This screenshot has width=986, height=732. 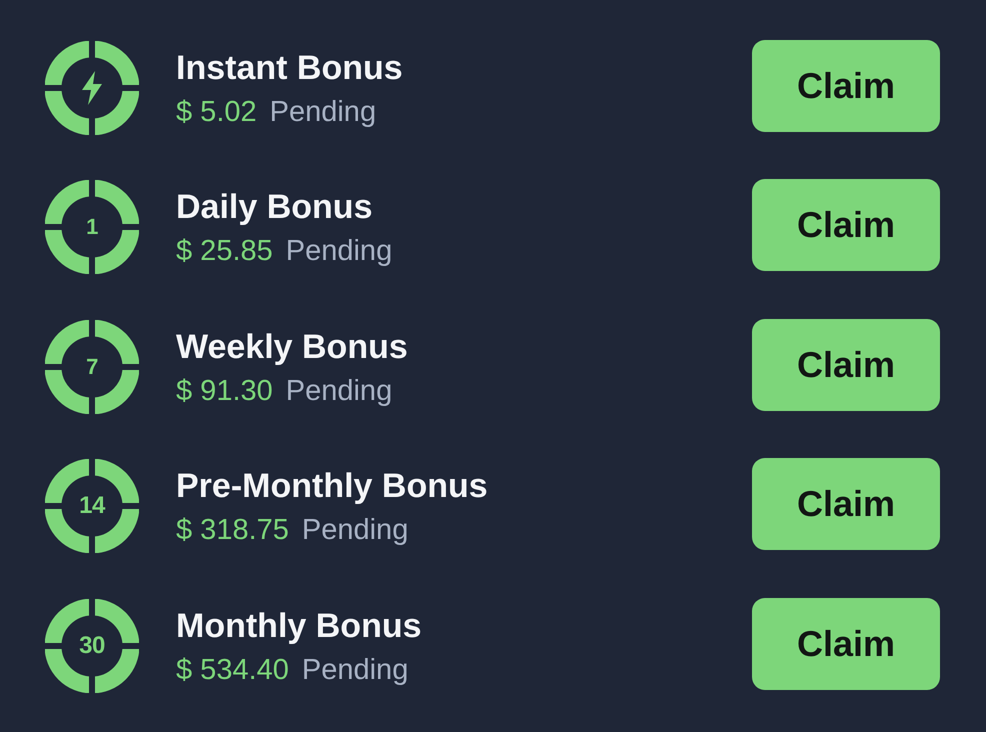 What do you see at coordinates (224, 252) in the screenshot?
I see `bonus-amount: $ 25.85` at bounding box center [224, 252].